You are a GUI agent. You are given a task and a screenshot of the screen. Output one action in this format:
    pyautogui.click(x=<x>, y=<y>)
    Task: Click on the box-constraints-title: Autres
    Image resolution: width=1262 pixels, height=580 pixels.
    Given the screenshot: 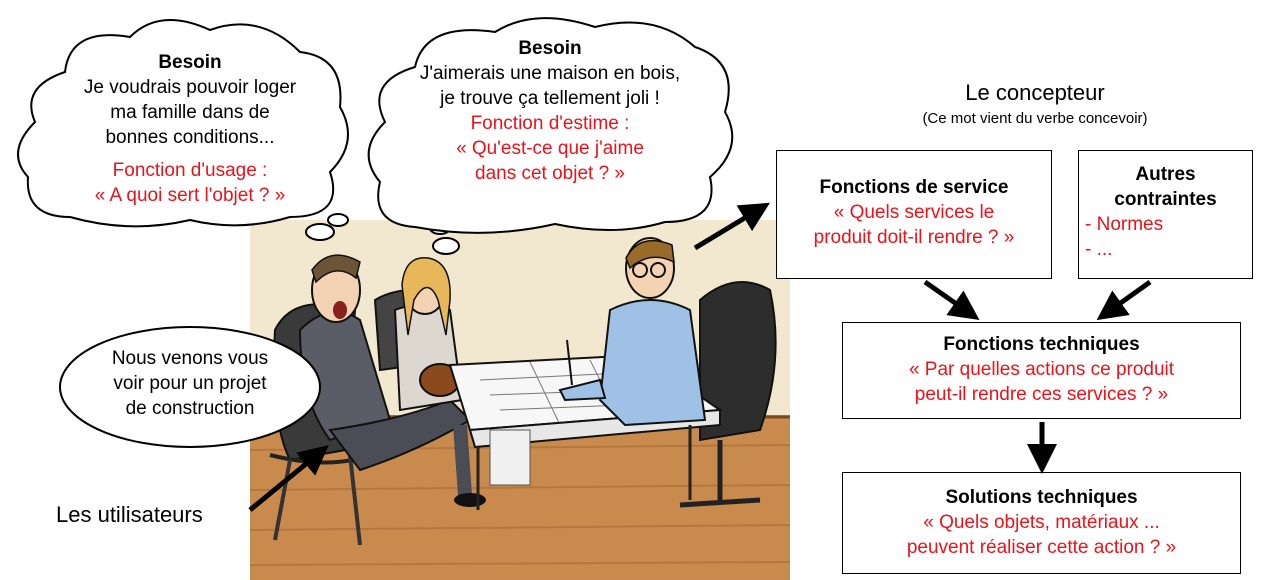 What is the action you would take?
    pyautogui.click(x=1165, y=174)
    